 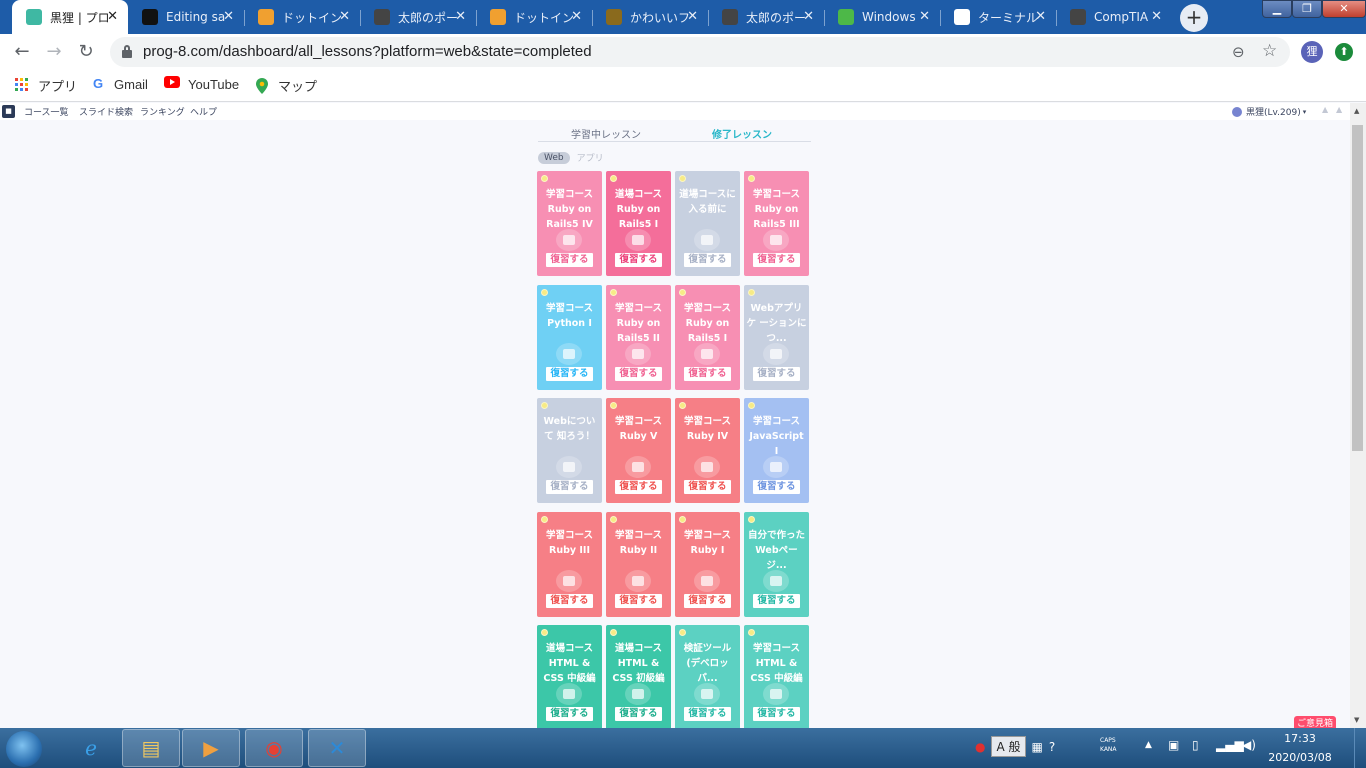 What do you see at coordinates (742, 133) in the screenshot?
I see `tab-completed-lessons: 修了レッスン` at bounding box center [742, 133].